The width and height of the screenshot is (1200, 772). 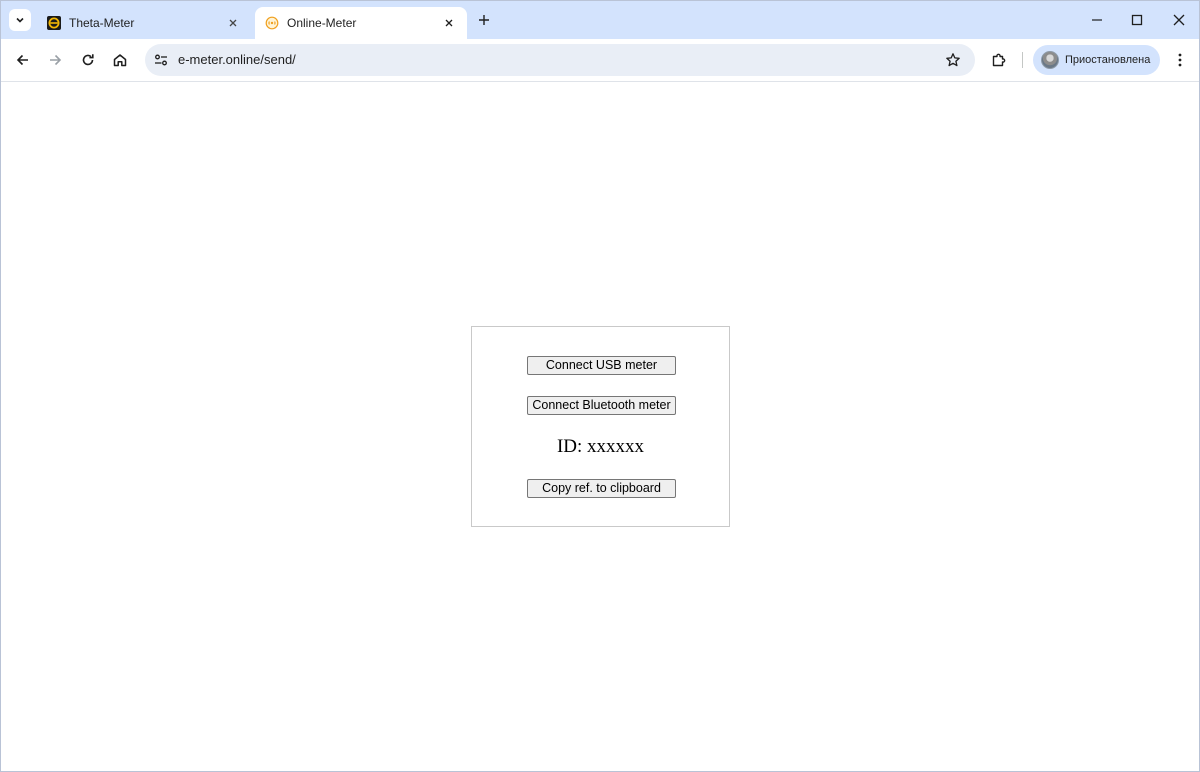 What do you see at coordinates (322, 23) in the screenshot?
I see `tab-title: Online-Meter` at bounding box center [322, 23].